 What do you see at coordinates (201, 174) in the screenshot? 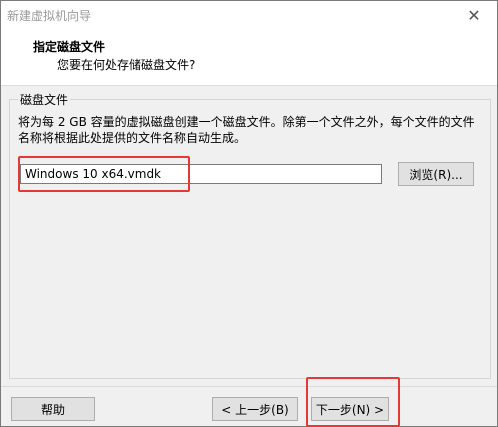
I see `disk-file-name-input` at bounding box center [201, 174].